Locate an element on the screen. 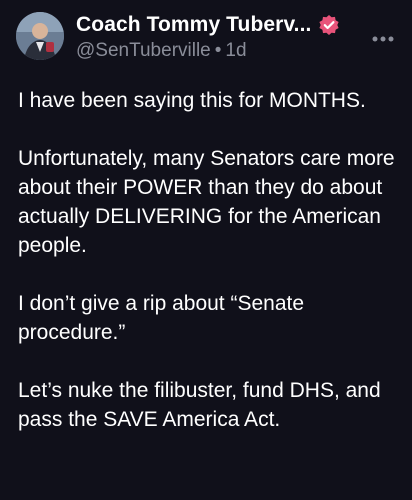  post-paragraph: I have been saying this for MONTHS. is located at coordinates (192, 100).